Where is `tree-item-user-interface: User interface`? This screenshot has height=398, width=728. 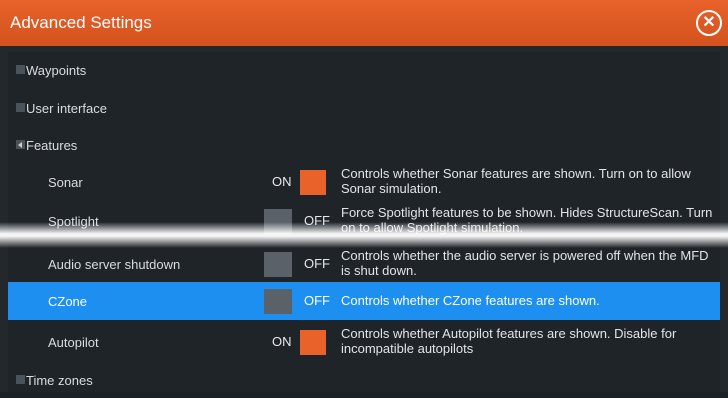 tree-item-user-interface: User interface is located at coordinates (364, 108).